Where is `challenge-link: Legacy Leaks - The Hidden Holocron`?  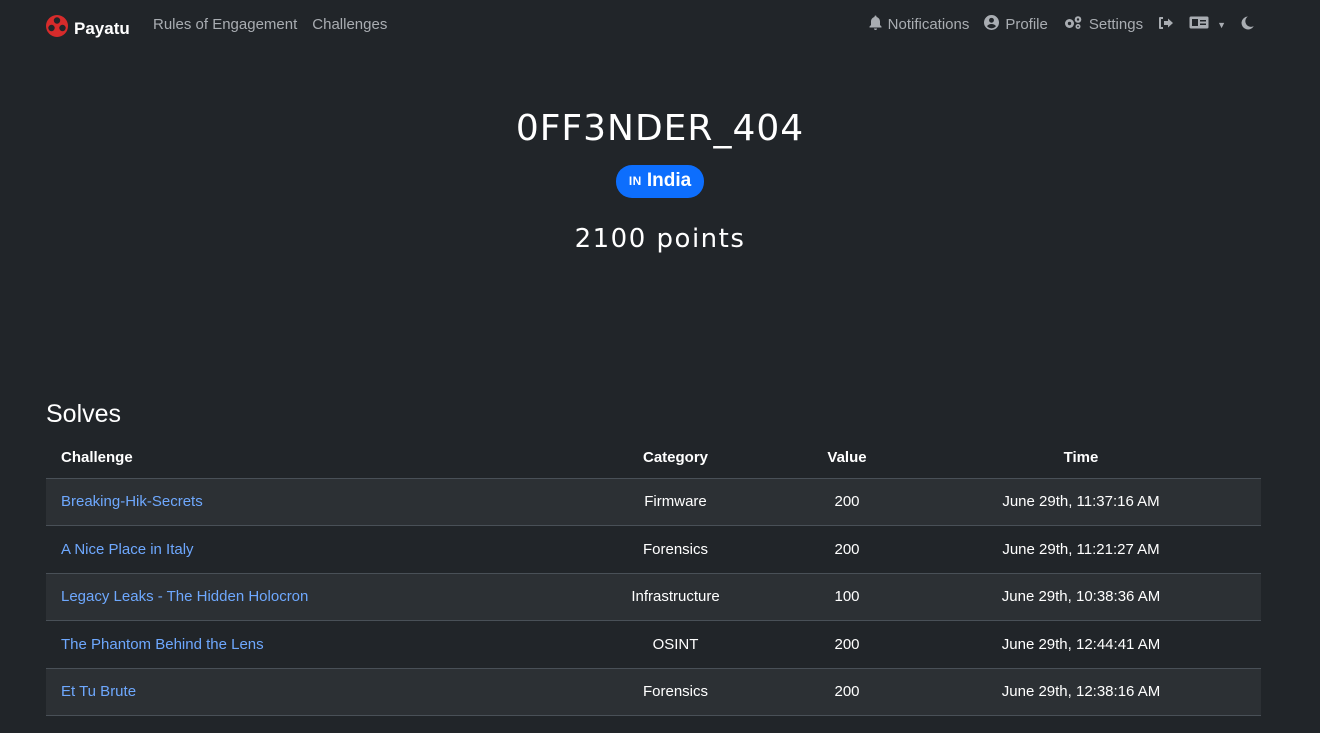 challenge-link: Legacy Leaks - The Hidden Holocron is located at coordinates (184, 596).